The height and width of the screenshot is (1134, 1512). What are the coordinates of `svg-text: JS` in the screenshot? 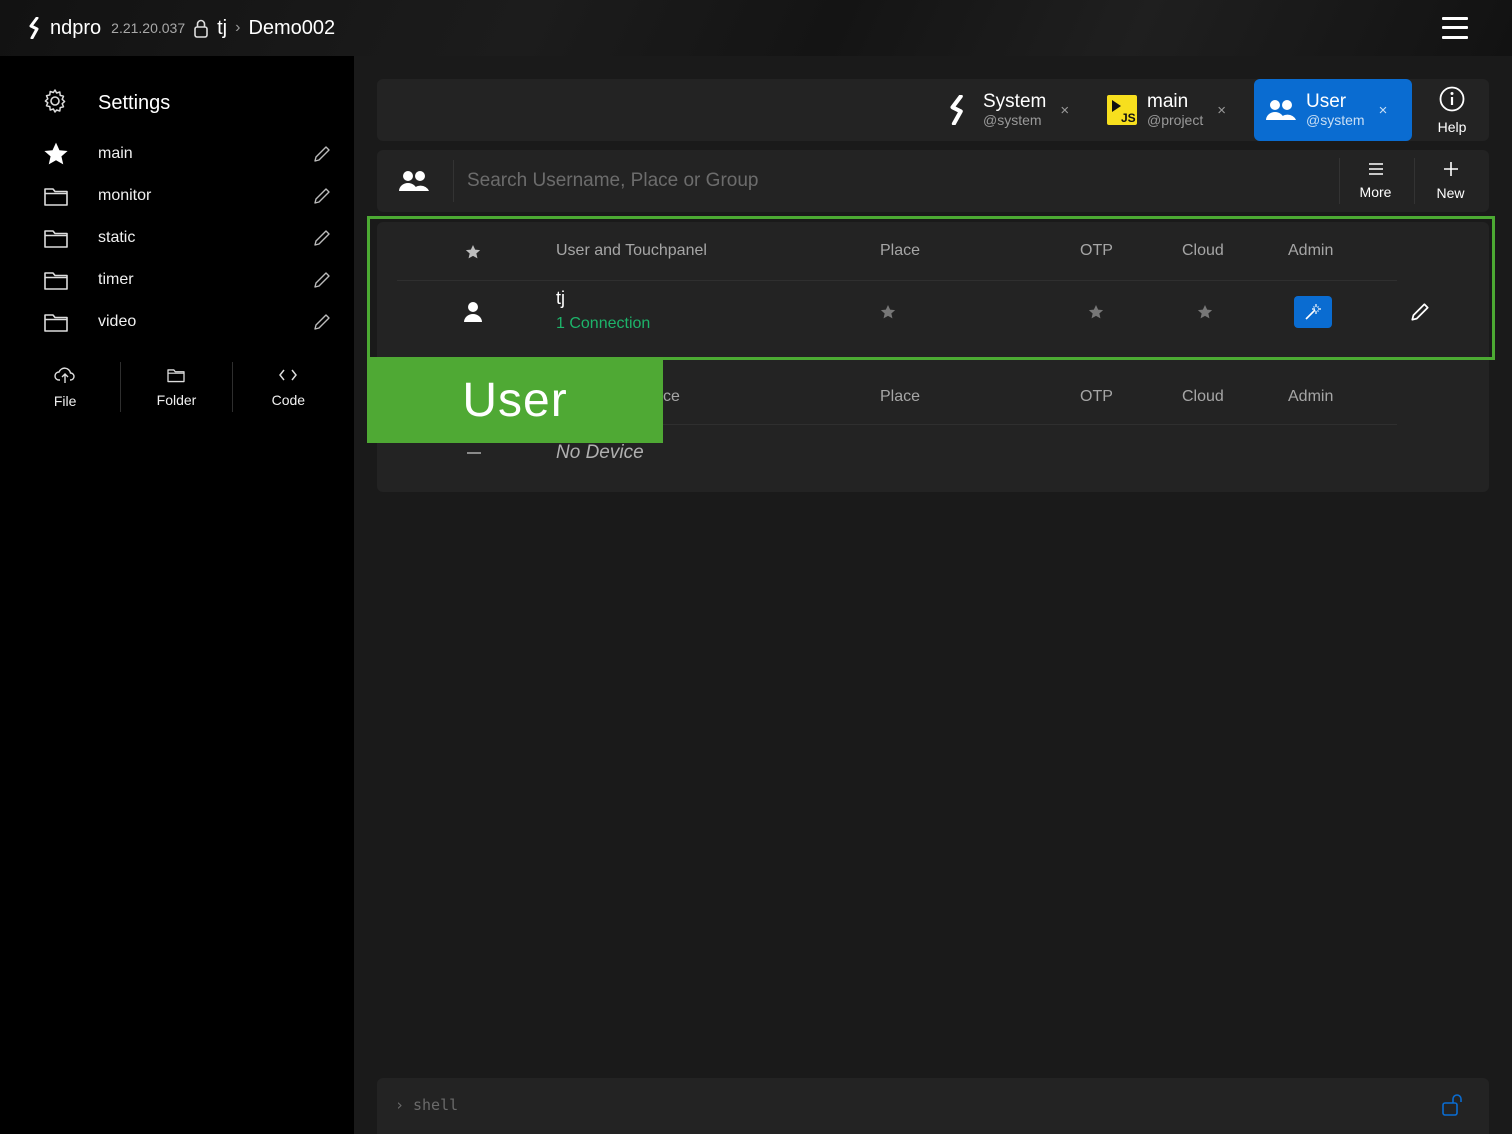 It's located at (1128, 118).